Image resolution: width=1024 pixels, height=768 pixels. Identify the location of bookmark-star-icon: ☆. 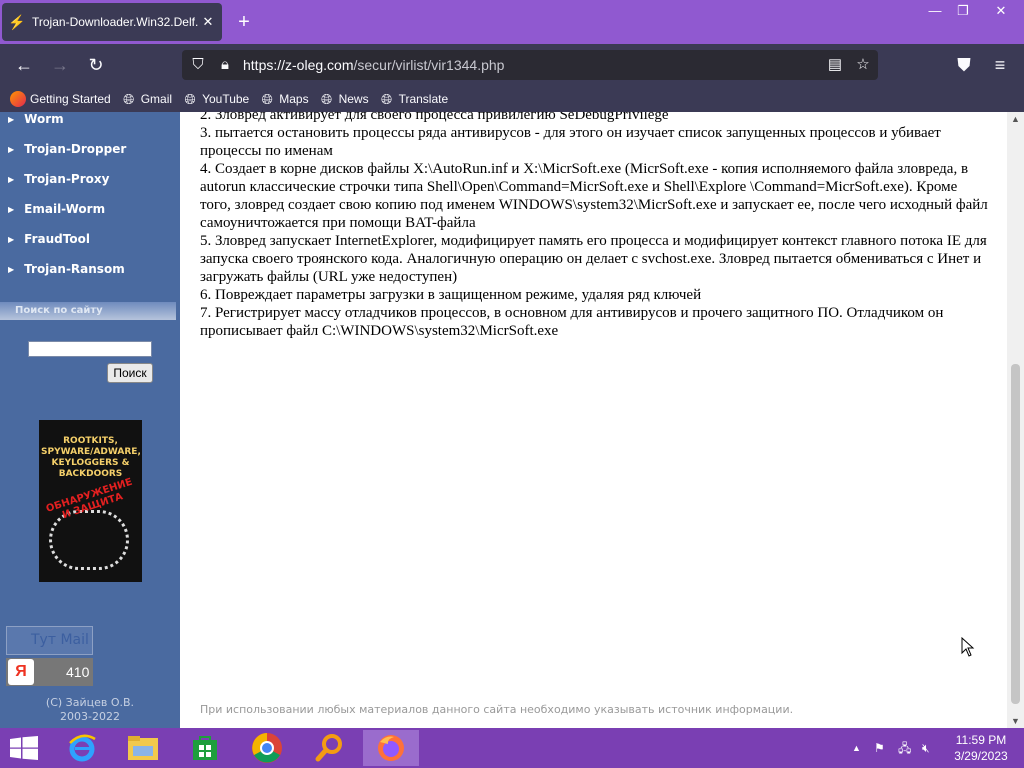
(863, 65).